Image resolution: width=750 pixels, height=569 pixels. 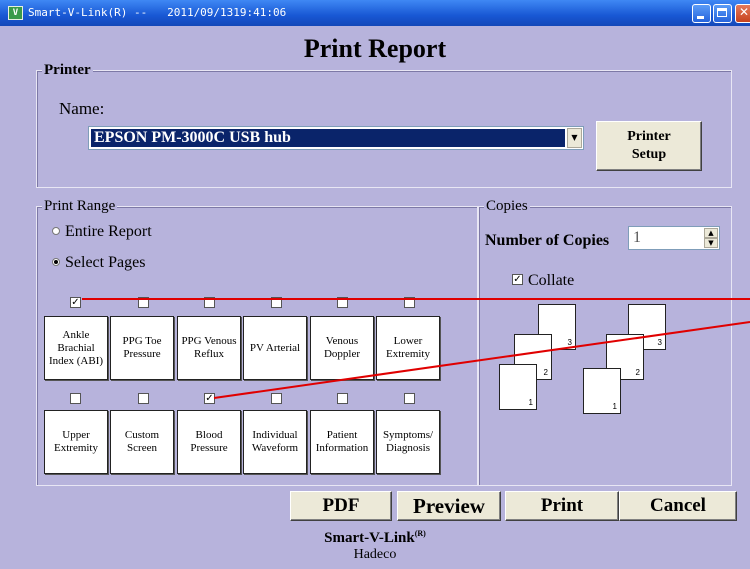 I want to click on pdf-button: PDF, so click(x=341, y=506).